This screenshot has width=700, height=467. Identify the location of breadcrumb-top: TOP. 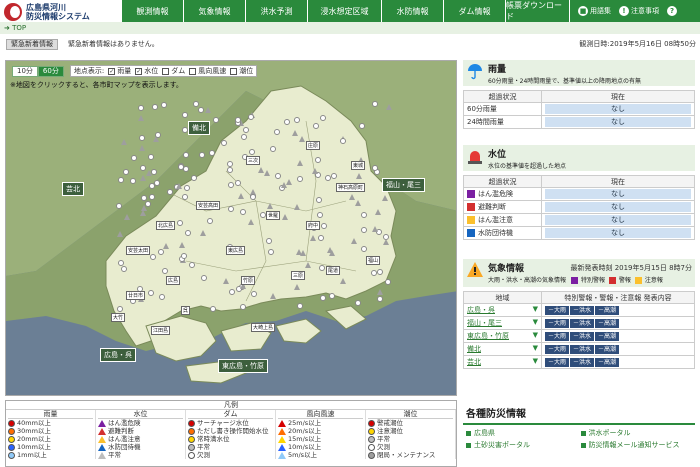
(19, 28).